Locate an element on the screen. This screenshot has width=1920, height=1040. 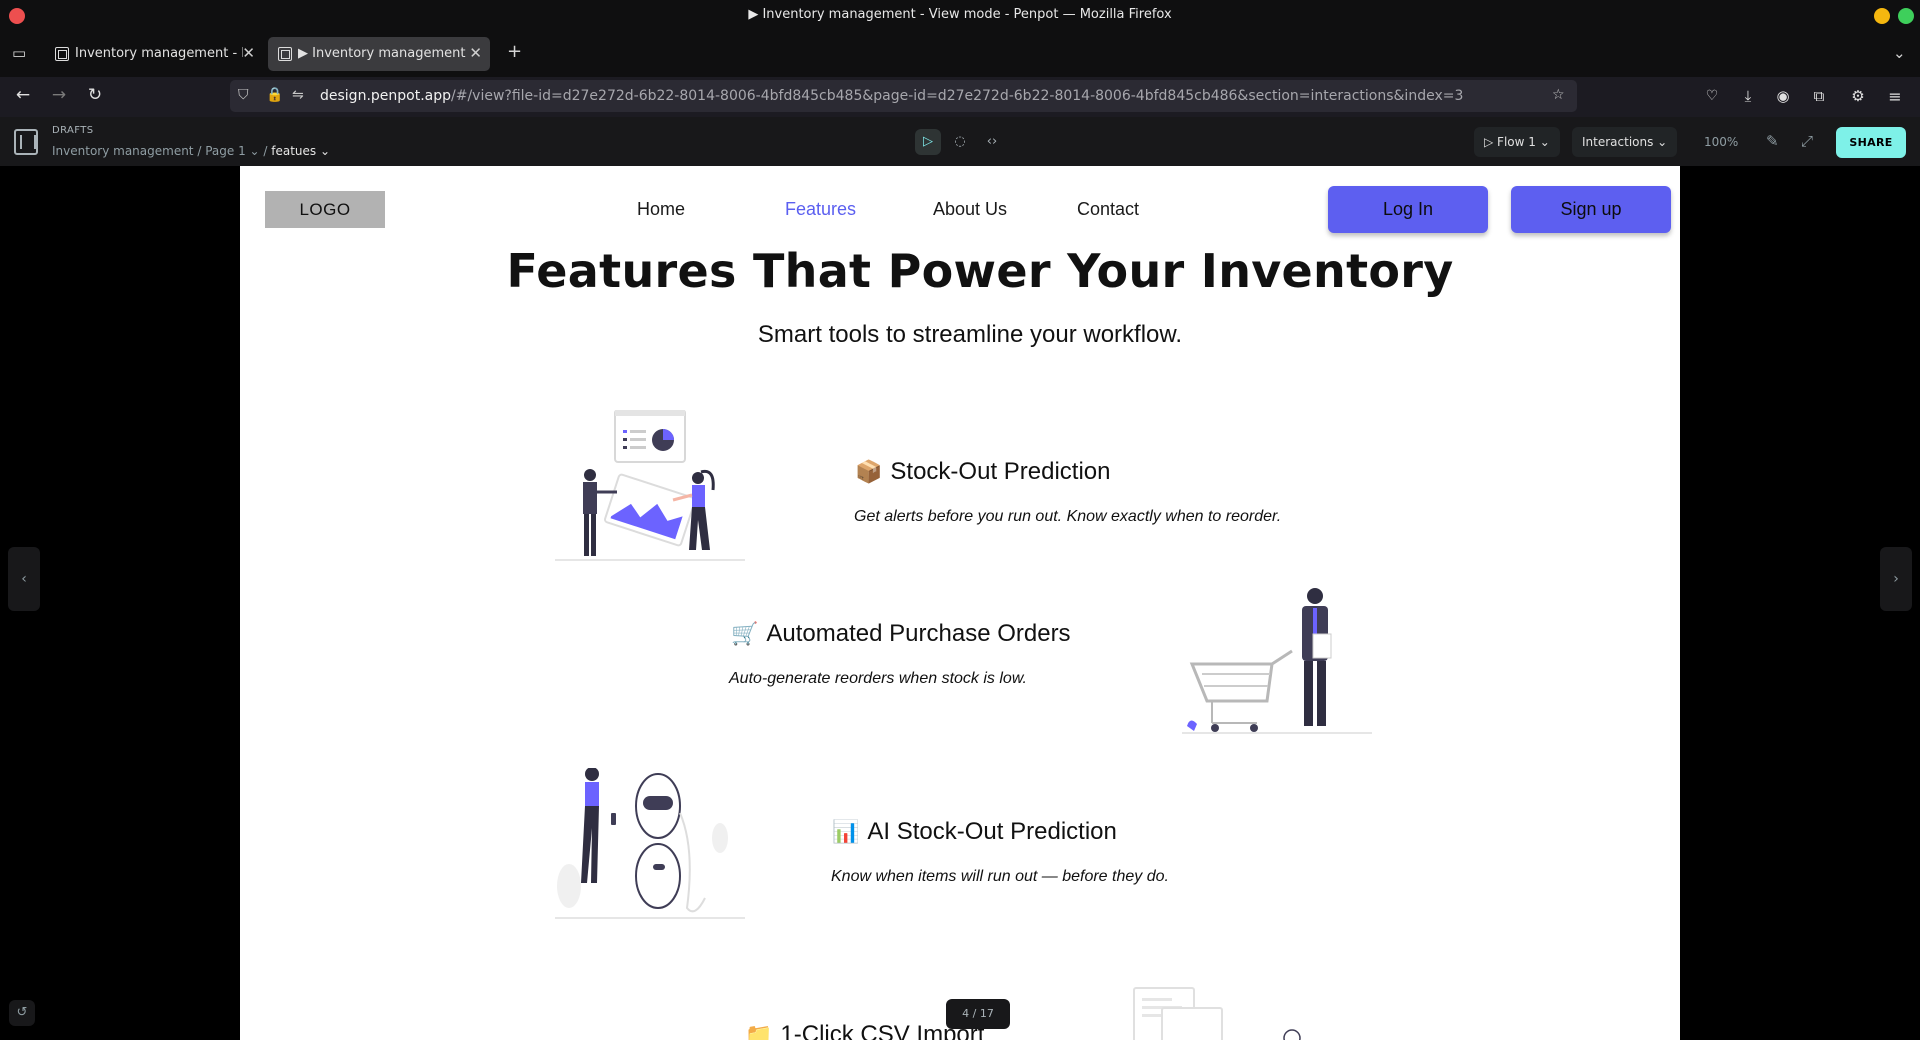
forward-arrow-icon: → is located at coordinates (59, 95).